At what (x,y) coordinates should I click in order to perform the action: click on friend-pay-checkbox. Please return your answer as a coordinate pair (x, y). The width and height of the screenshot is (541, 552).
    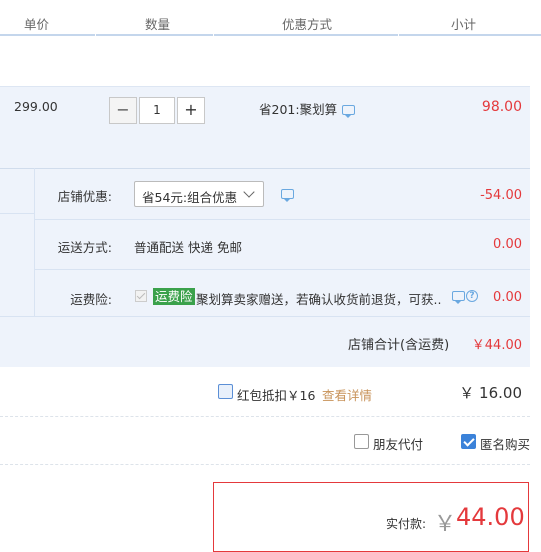
    Looking at the image, I should click on (361, 441).